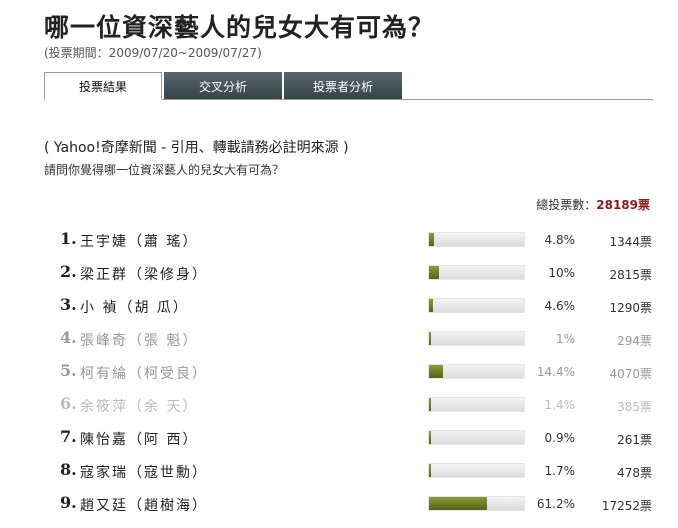 The image size is (678, 528). Describe the element at coordinates (68, 436) in the screenshot. I see `result-rank: 7.` at that location.